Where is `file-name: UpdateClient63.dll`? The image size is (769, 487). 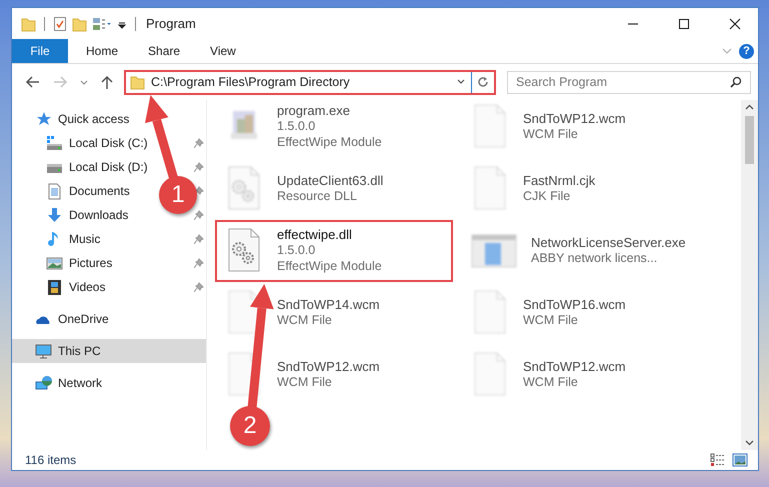
file-name: UpdateClient63.dll is located at coordinates (330, 180).